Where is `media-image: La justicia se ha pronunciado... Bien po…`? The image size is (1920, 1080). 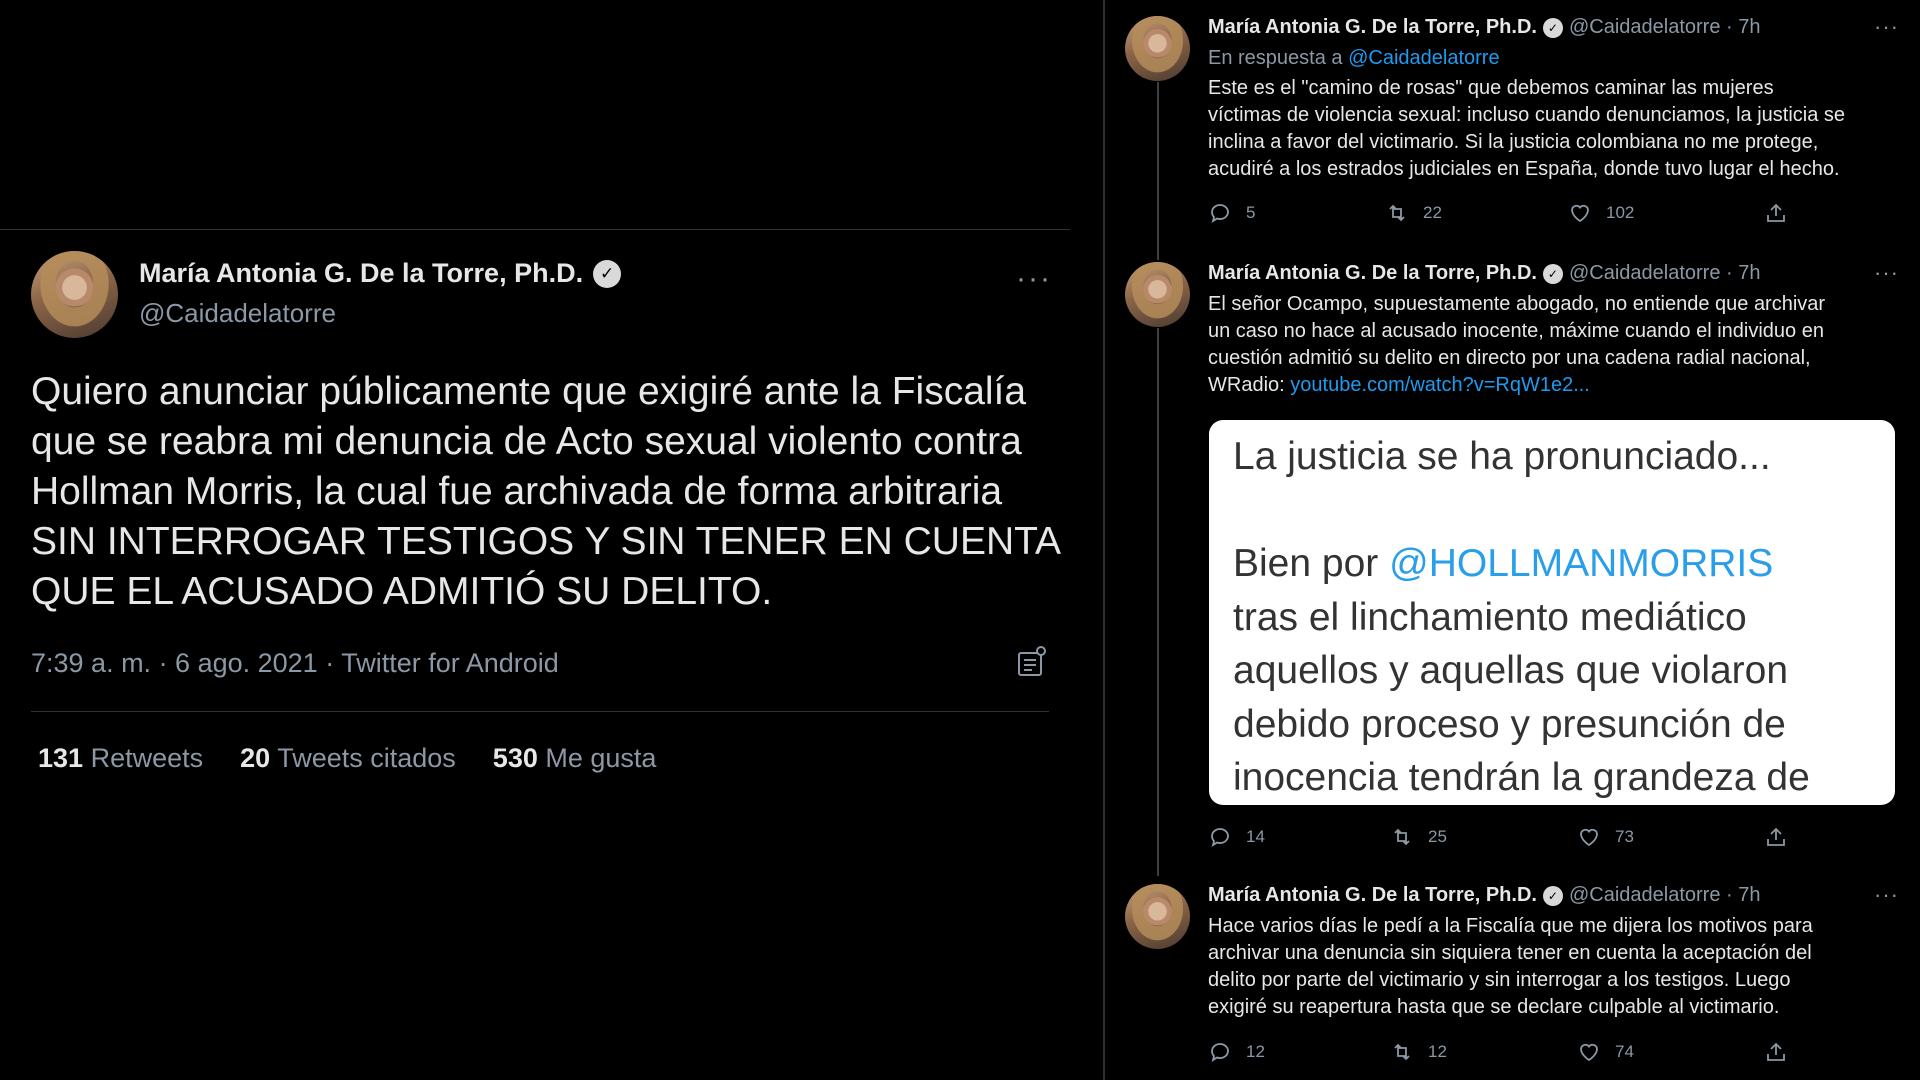
media-image: La justicia se ha pronunciado... Bien po… is located at coordinates (1552, 612).